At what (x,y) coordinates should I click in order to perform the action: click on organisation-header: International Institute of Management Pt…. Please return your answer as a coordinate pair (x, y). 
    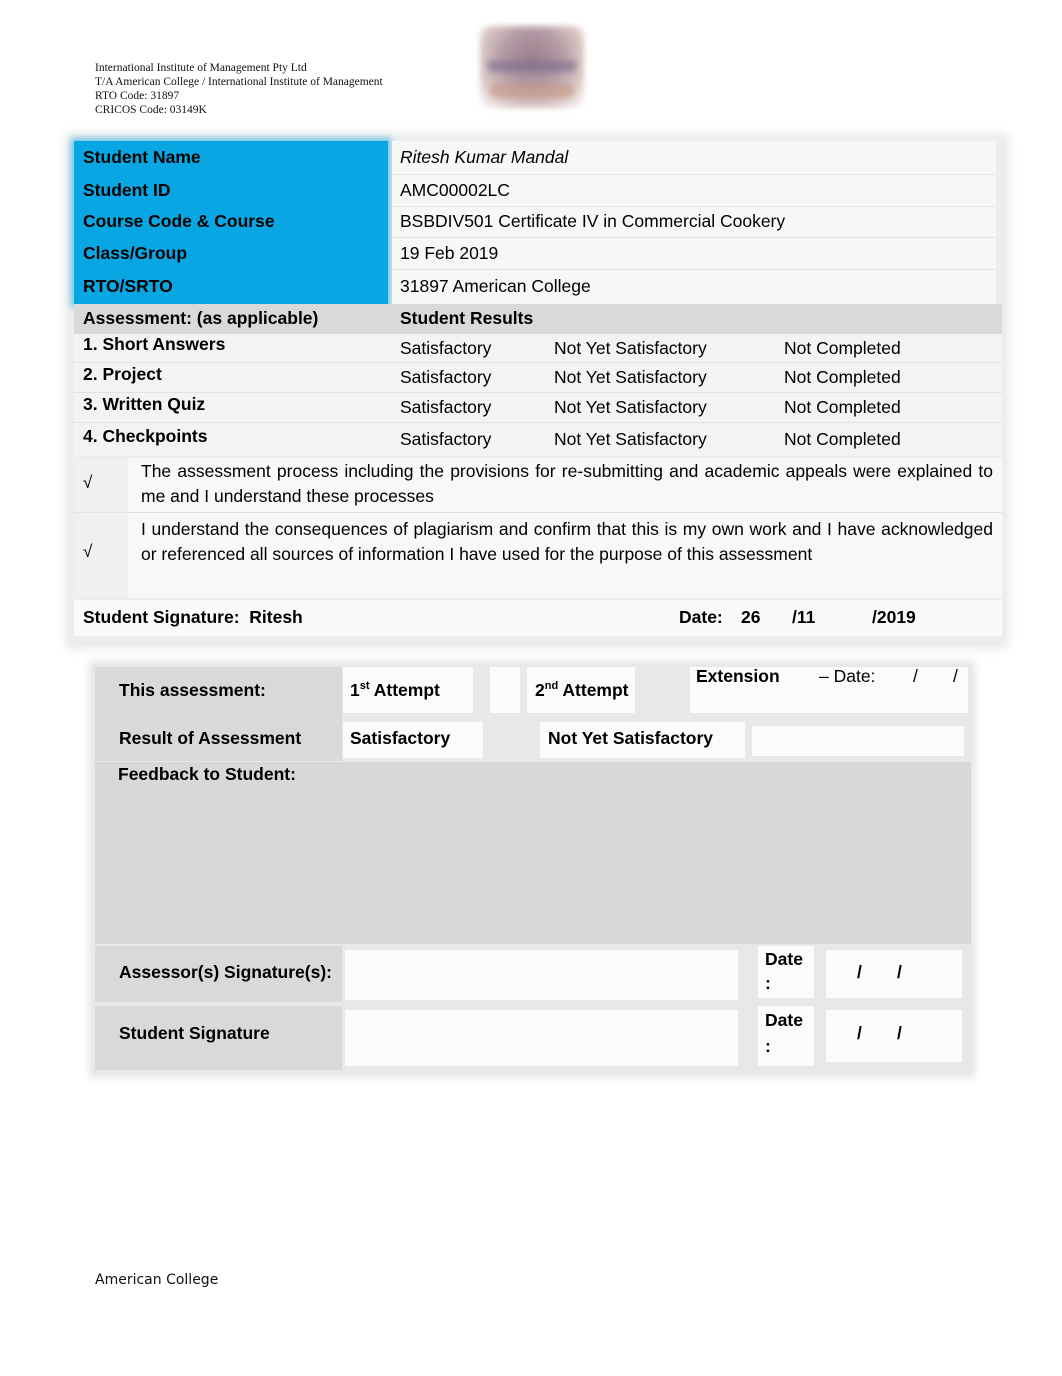
    Looking at the image, I should click on (239, 89).